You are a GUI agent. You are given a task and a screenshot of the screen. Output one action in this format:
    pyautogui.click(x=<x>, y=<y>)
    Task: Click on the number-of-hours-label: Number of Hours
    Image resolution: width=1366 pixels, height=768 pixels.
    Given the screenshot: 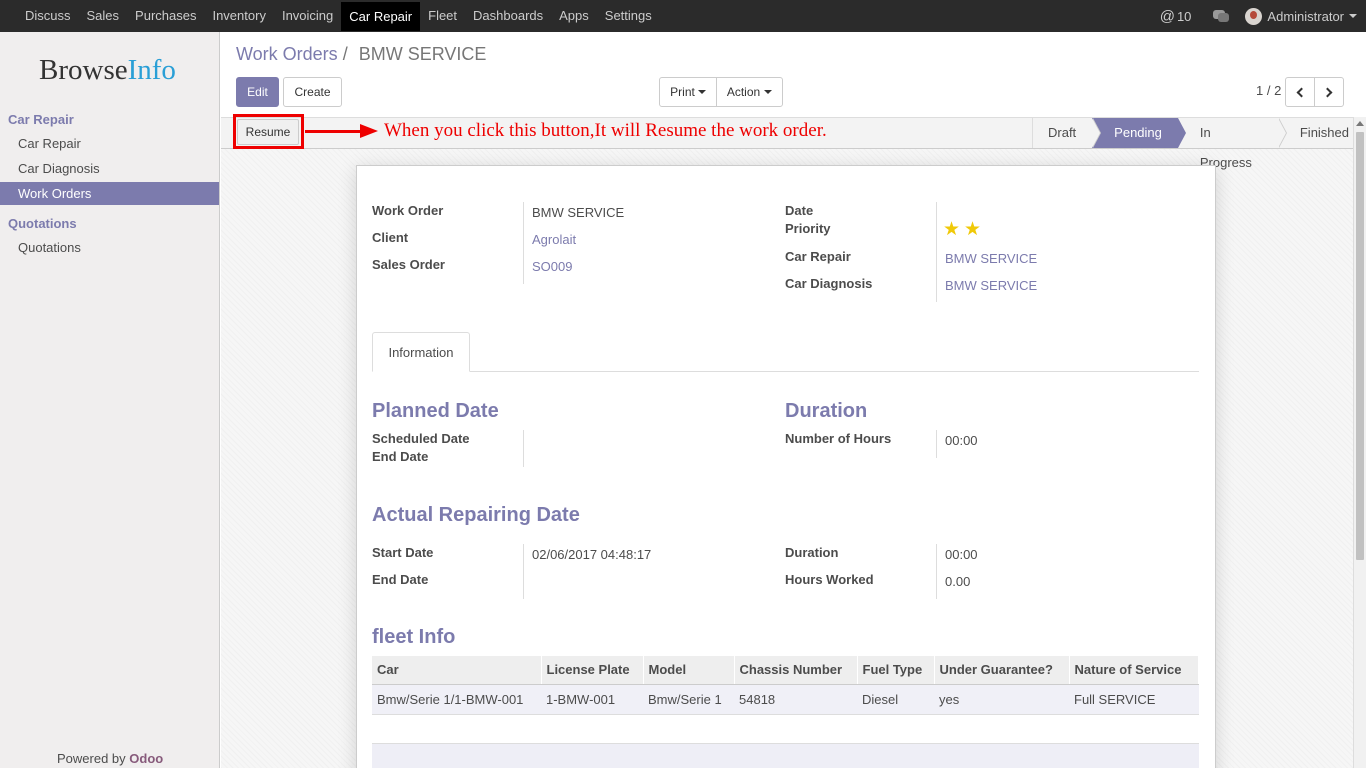 What is the action you would take?
    pyautogui.click(x=838, y=438)
    